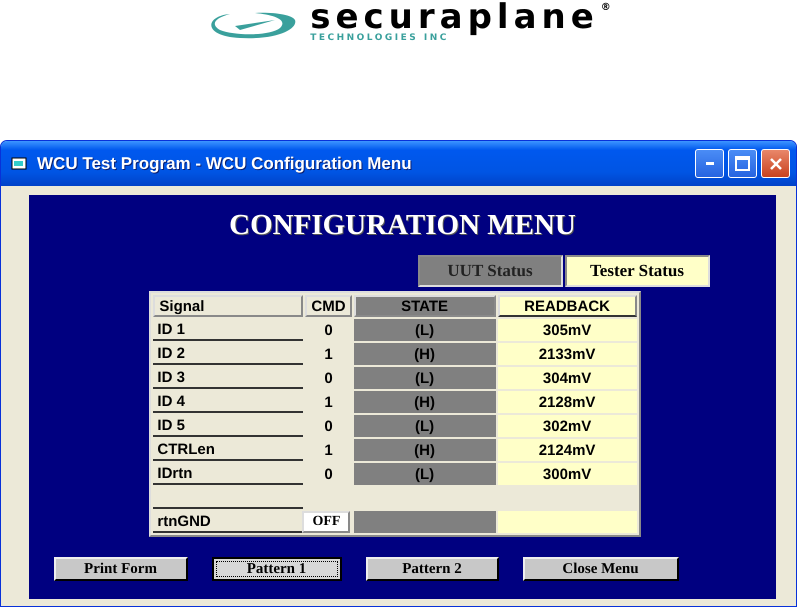 The image size is (799, 607). What do you see at coordinates (228, 306) in the screenshot?
I see `column-header: Signal` at bounding box center [228, 306].